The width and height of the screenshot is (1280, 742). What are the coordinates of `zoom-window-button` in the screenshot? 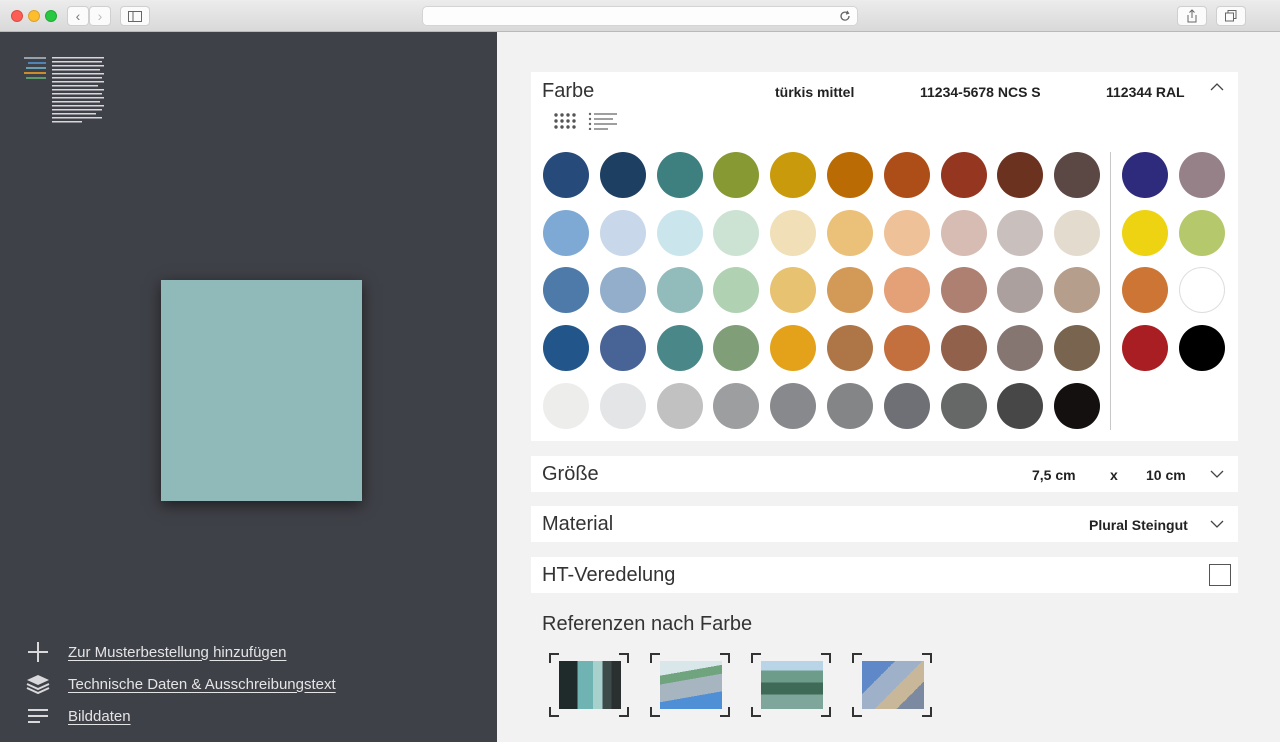 It's located at (51, 16).